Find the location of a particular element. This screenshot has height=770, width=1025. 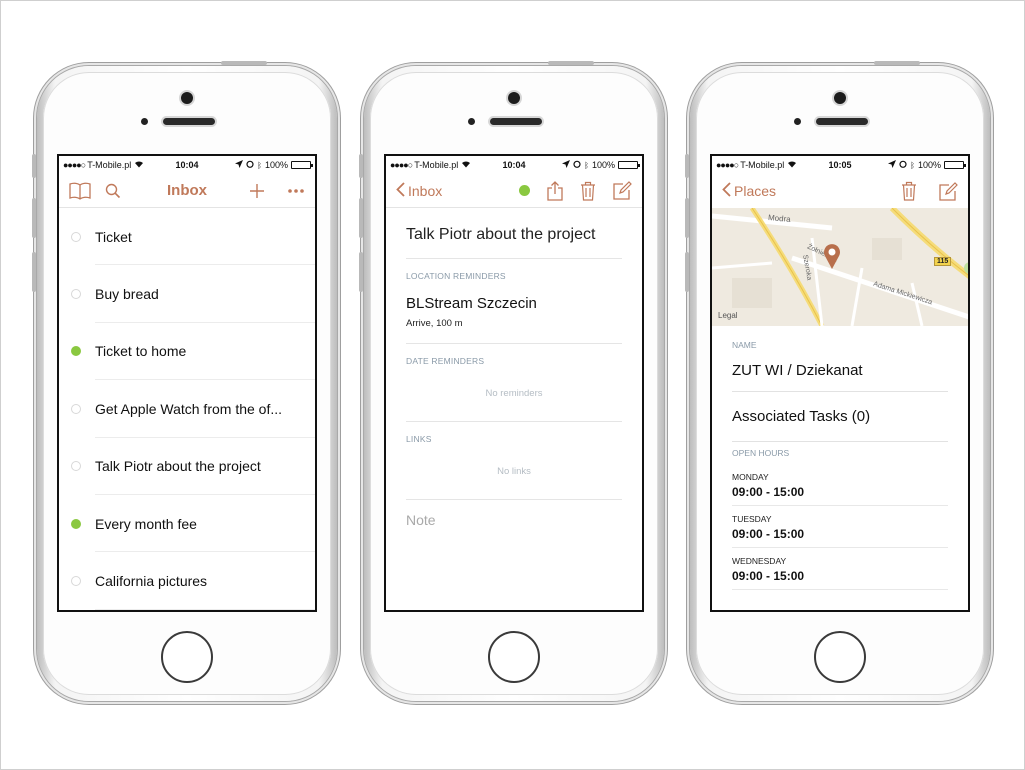

map-legal-link: Legal is located at coordinates (728, 315).